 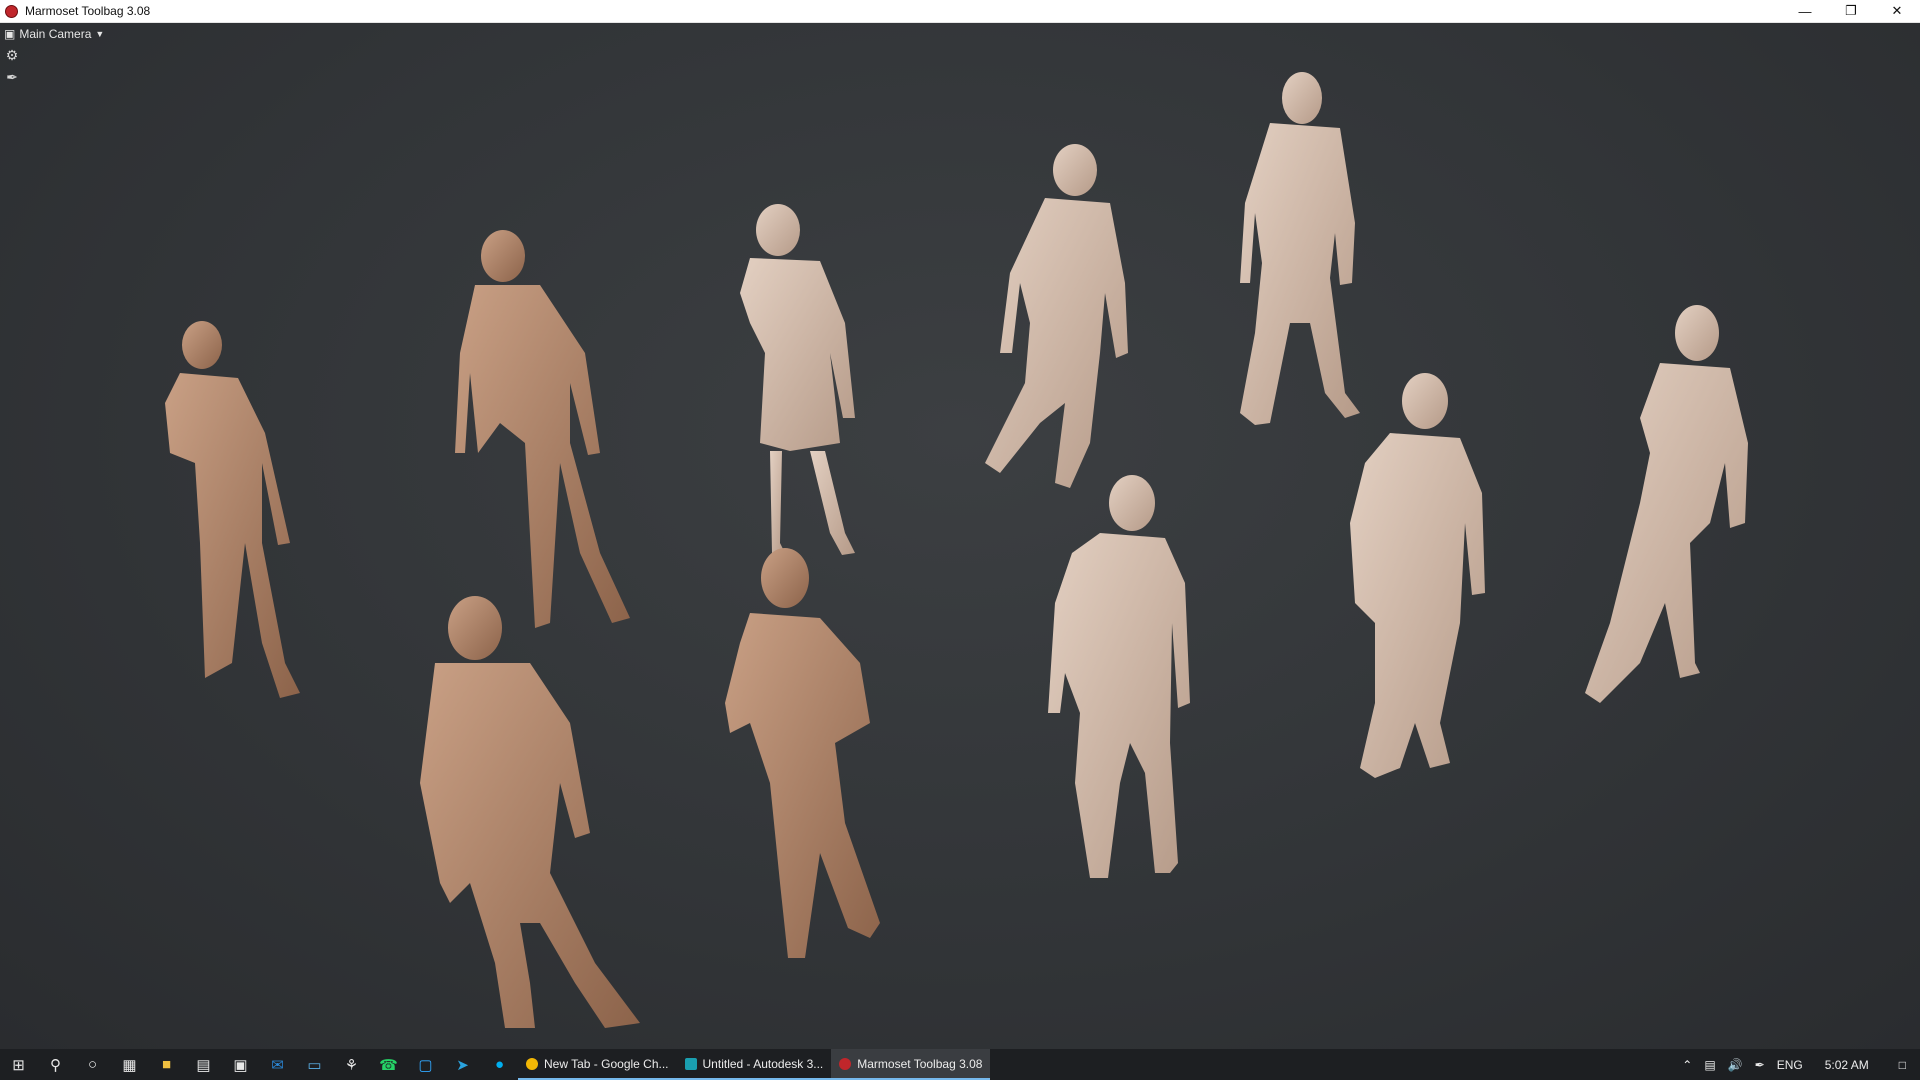 What do you see at coordinates (12, 77) in the screenshot?
I see `brush-icon: ✒` at bounding box center [12, 77].